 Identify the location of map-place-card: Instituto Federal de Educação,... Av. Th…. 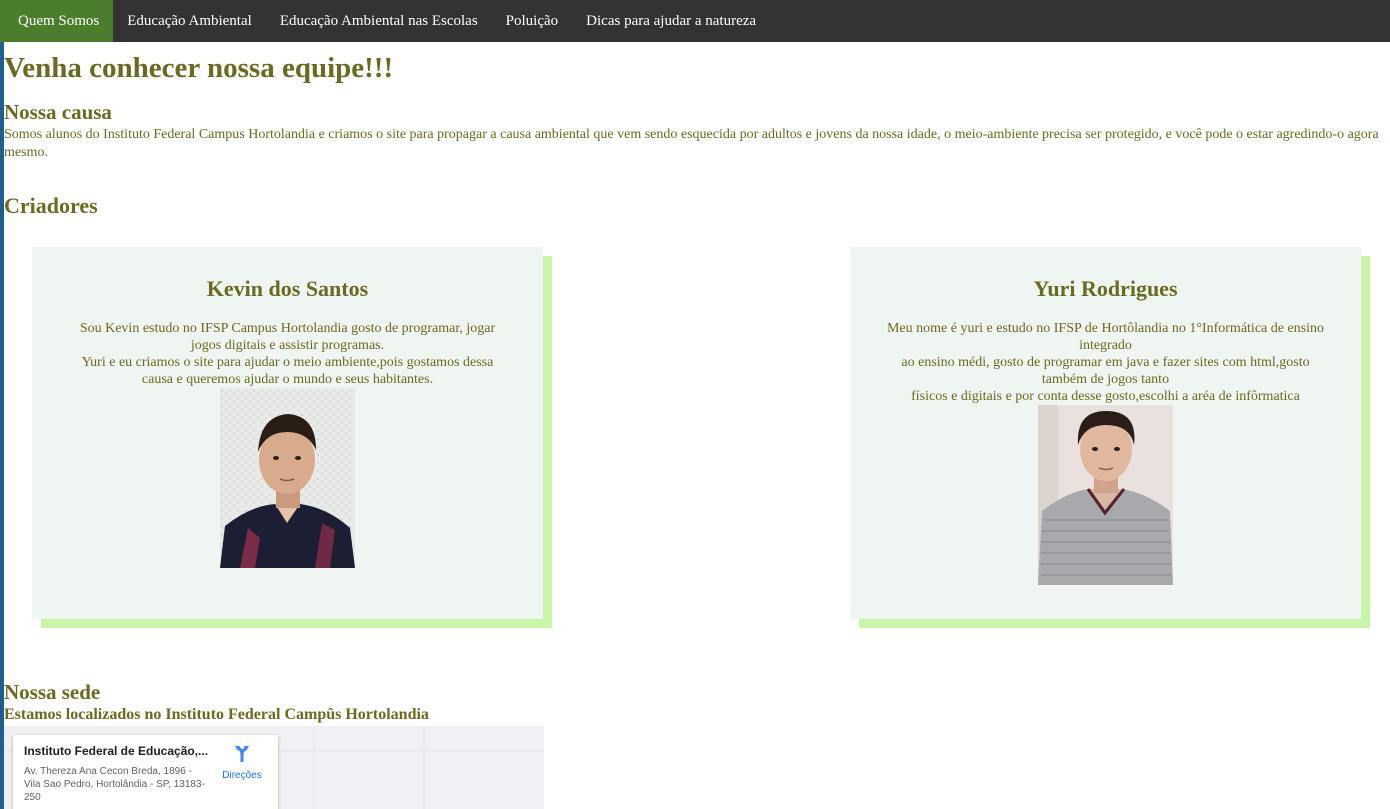
(145, 772).